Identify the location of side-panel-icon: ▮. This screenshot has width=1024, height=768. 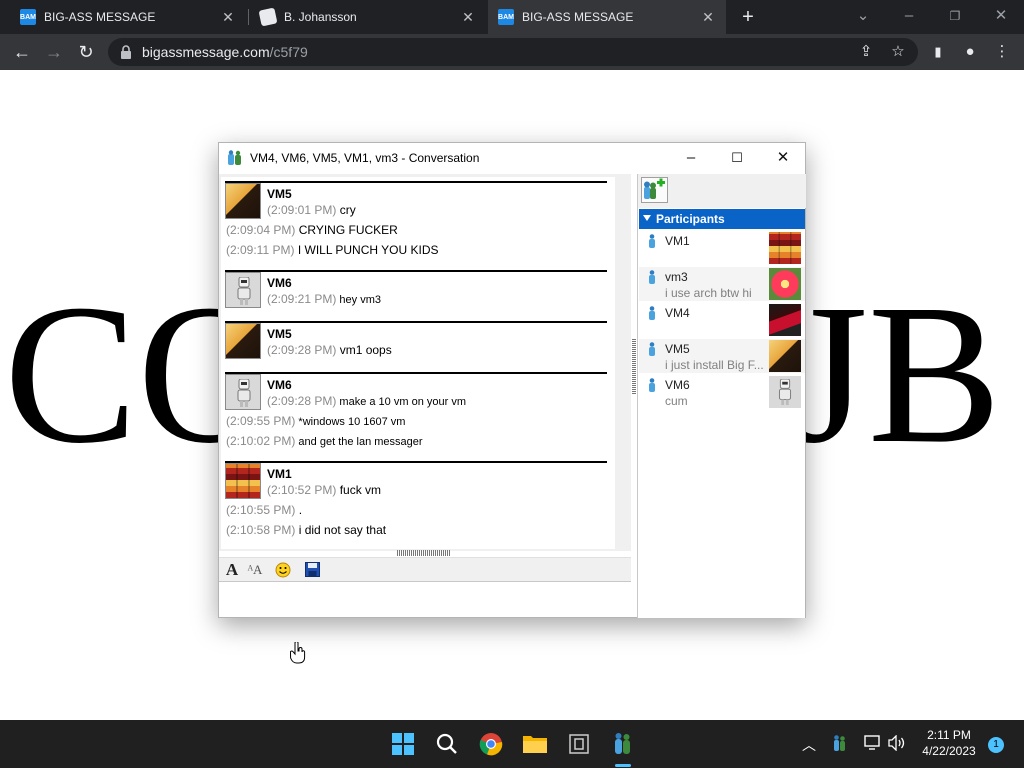
(938, 52).